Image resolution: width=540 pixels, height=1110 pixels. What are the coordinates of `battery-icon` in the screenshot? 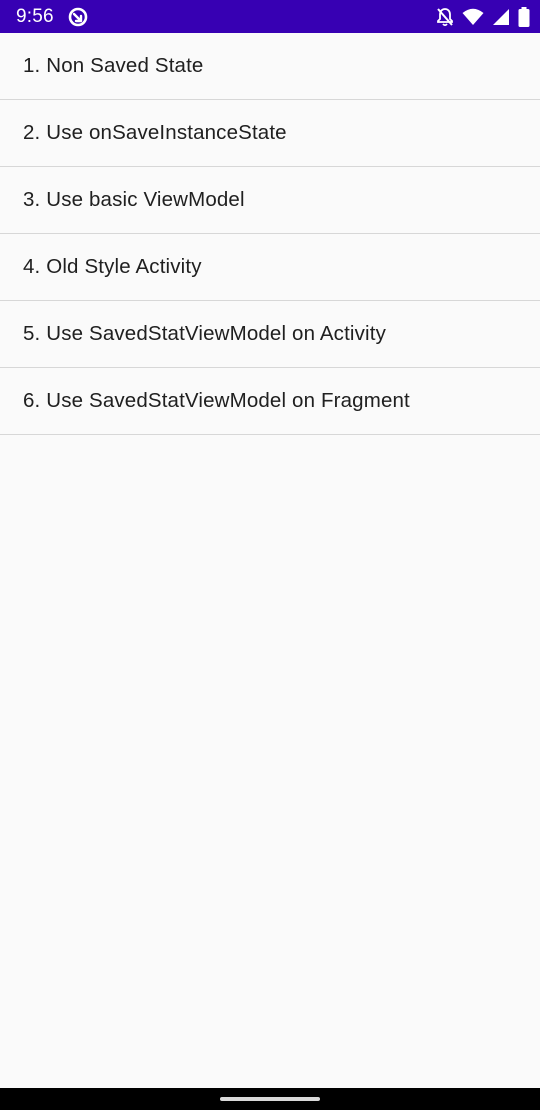 It's located at (524, 17).